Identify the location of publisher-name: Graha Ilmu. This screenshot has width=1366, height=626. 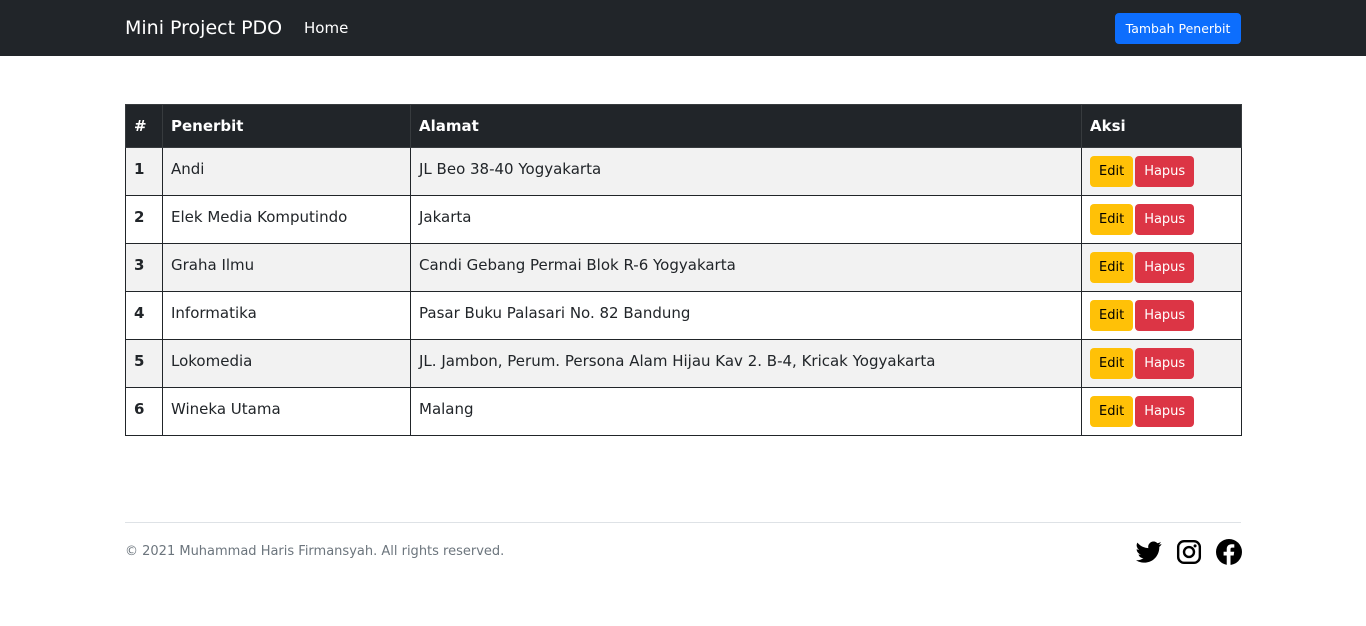
(286, 267).